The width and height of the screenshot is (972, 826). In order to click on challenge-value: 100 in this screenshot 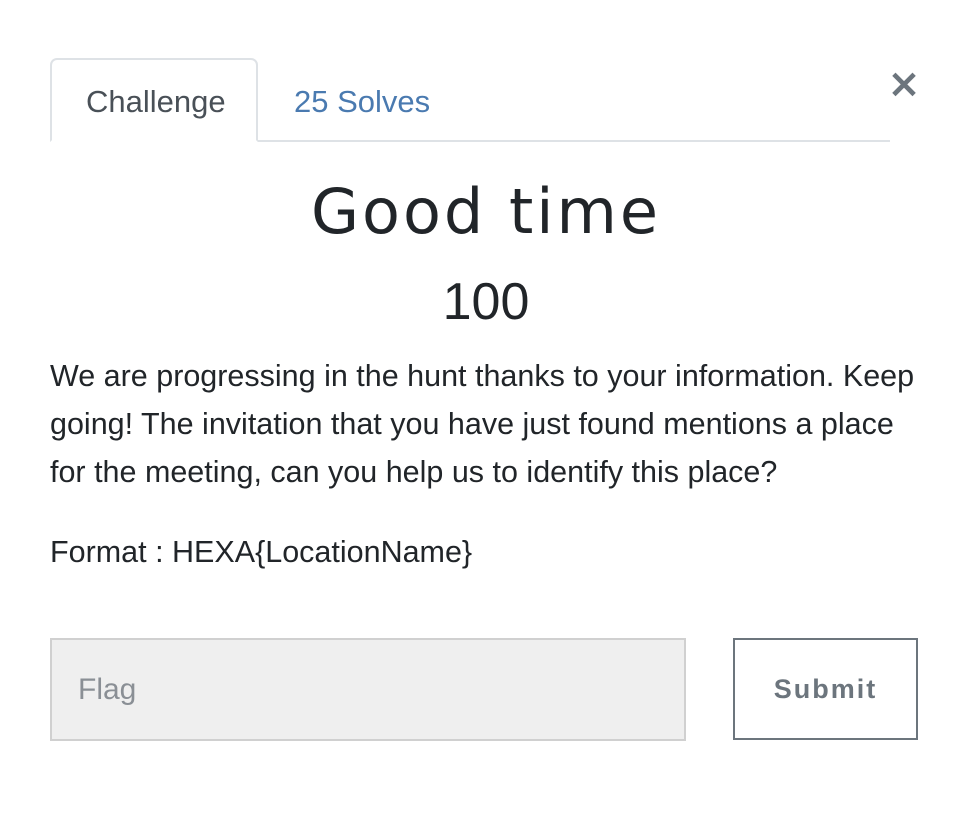, I will do `click(486, 302)`.